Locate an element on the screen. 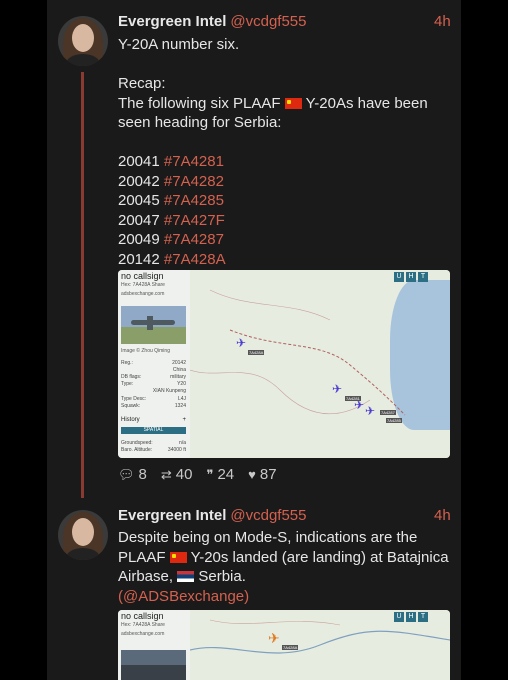 The image size is (508, 680). comment-icon: 💬︎ is located at coordinates (126, 474).